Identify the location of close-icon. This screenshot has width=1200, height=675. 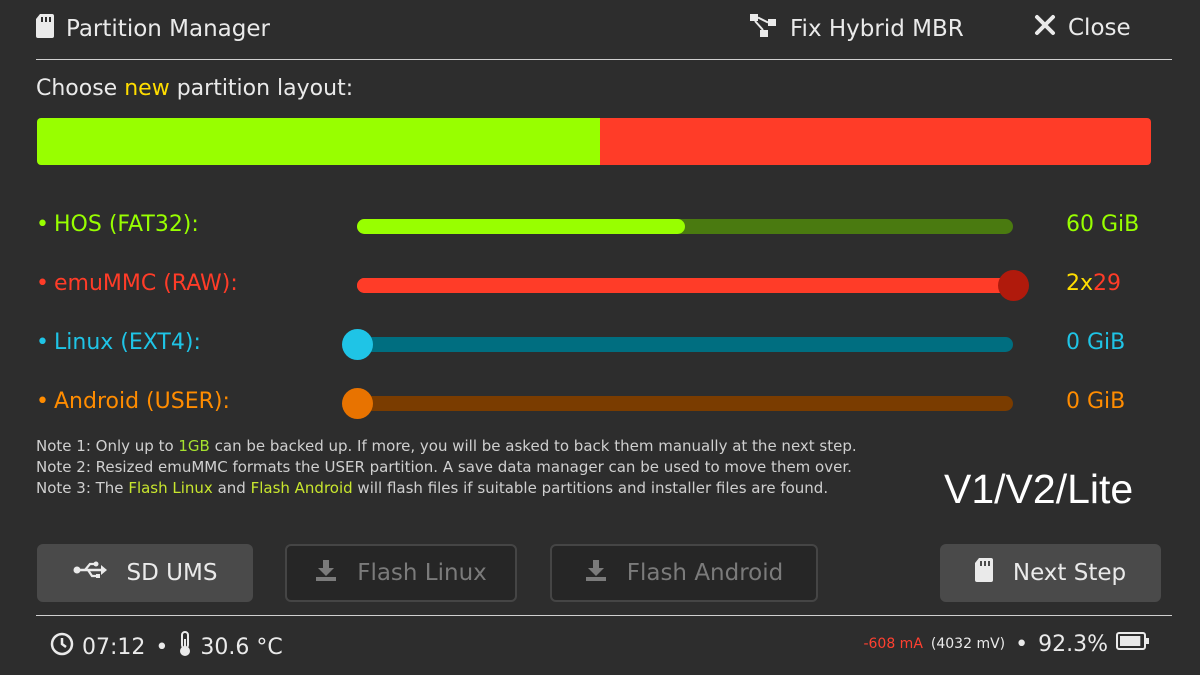
(1045, 28).